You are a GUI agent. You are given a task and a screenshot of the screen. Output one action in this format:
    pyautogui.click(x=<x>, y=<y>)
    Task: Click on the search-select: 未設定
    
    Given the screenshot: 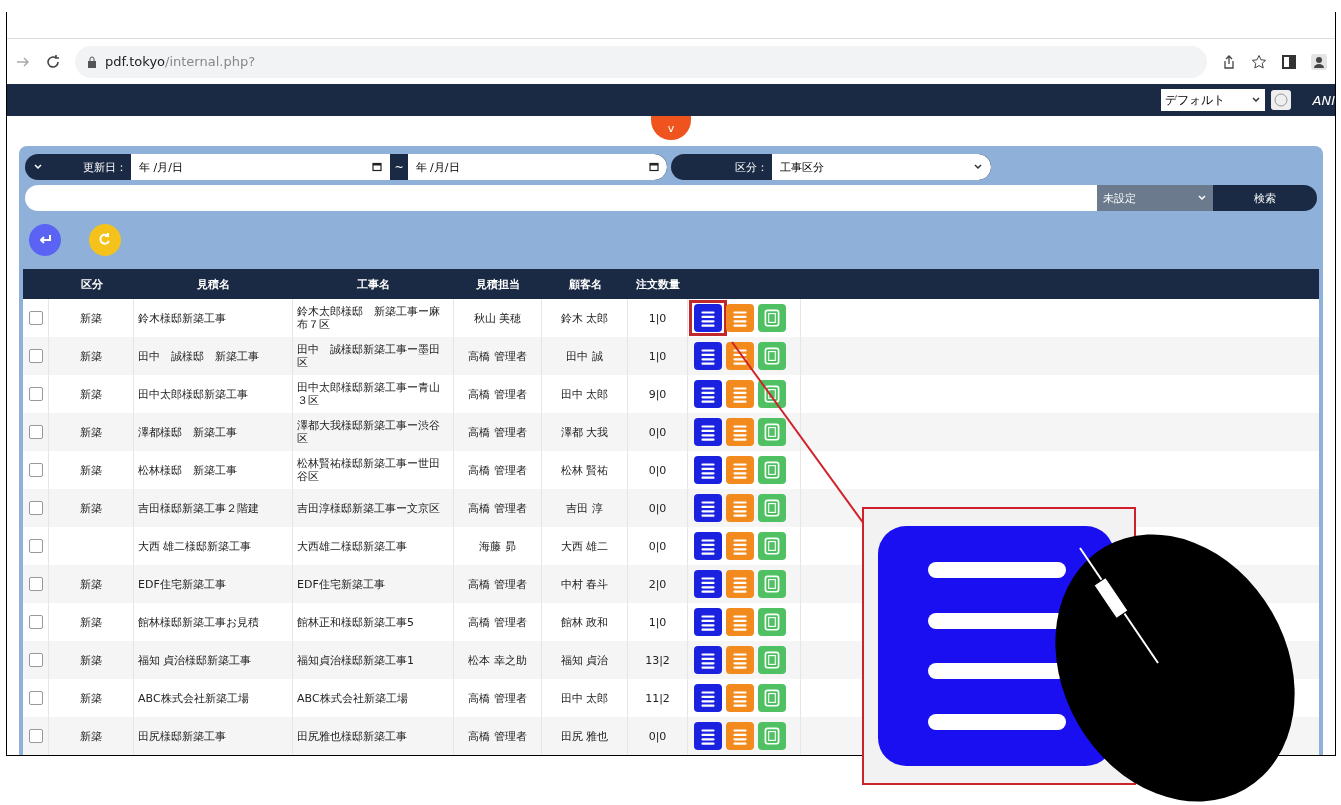 What is the action you would take?
    pyautogui.click(x=1155, y=198)
    